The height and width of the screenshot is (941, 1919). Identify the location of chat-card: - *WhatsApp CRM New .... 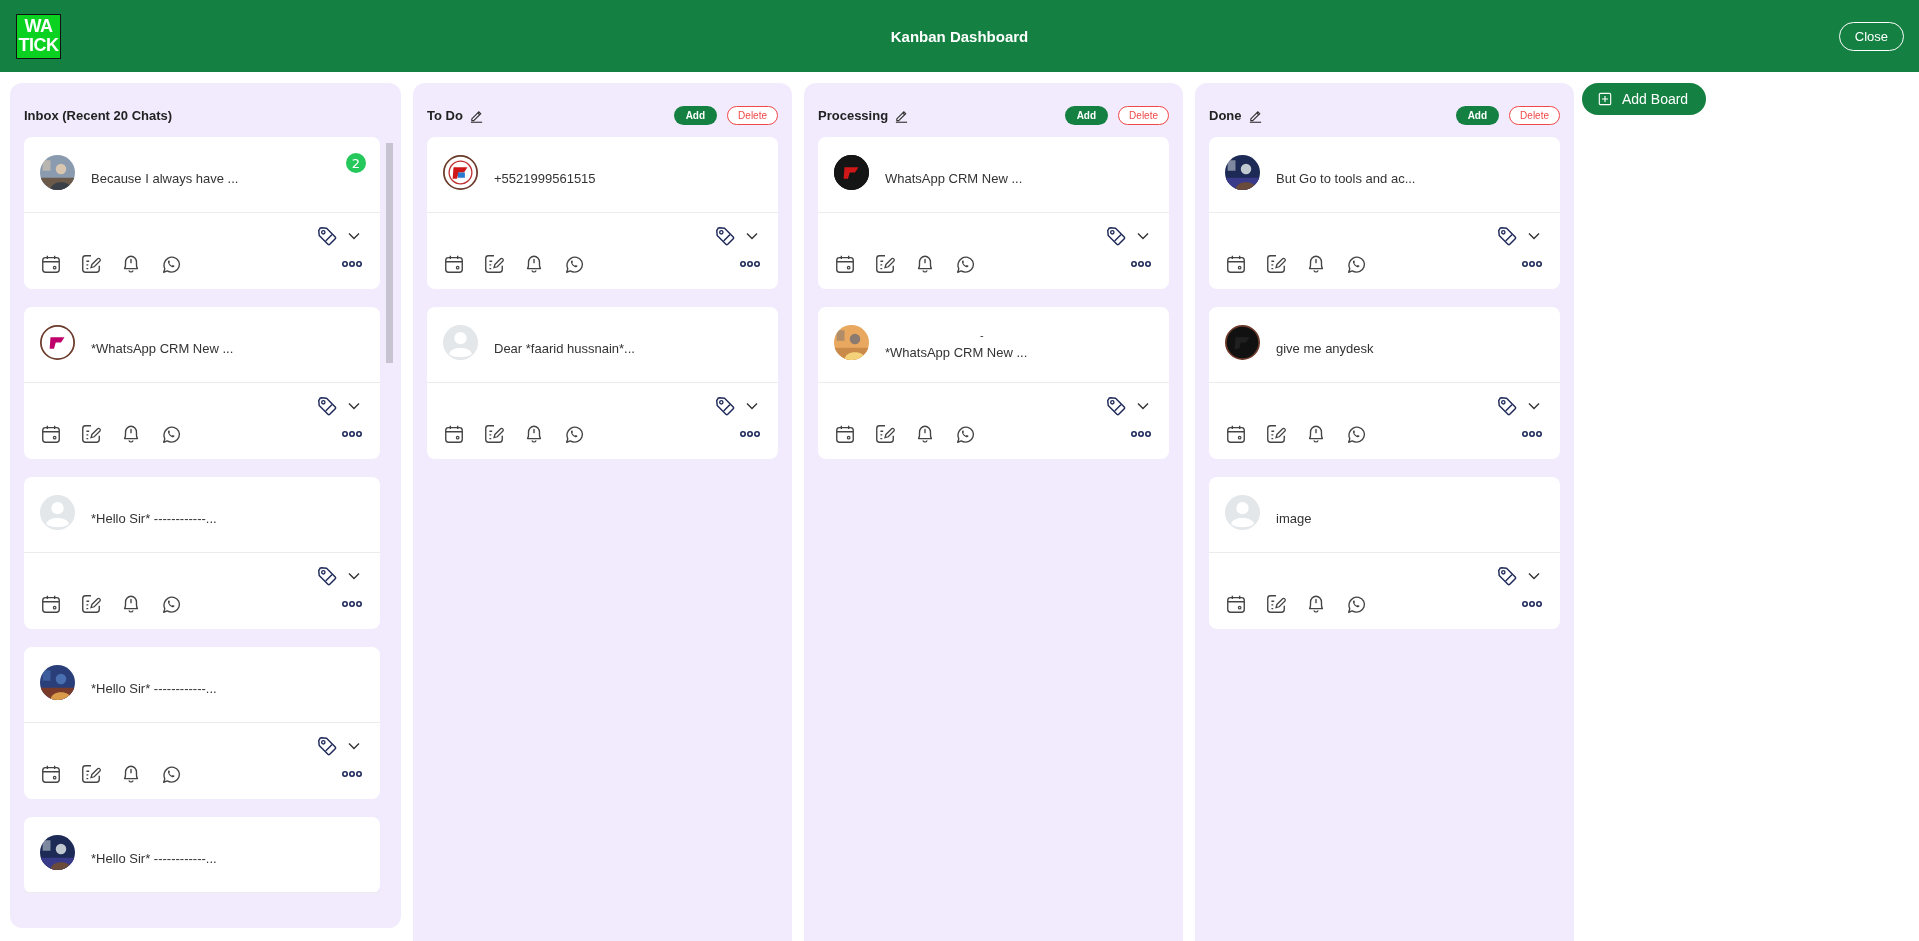
(993, 383).